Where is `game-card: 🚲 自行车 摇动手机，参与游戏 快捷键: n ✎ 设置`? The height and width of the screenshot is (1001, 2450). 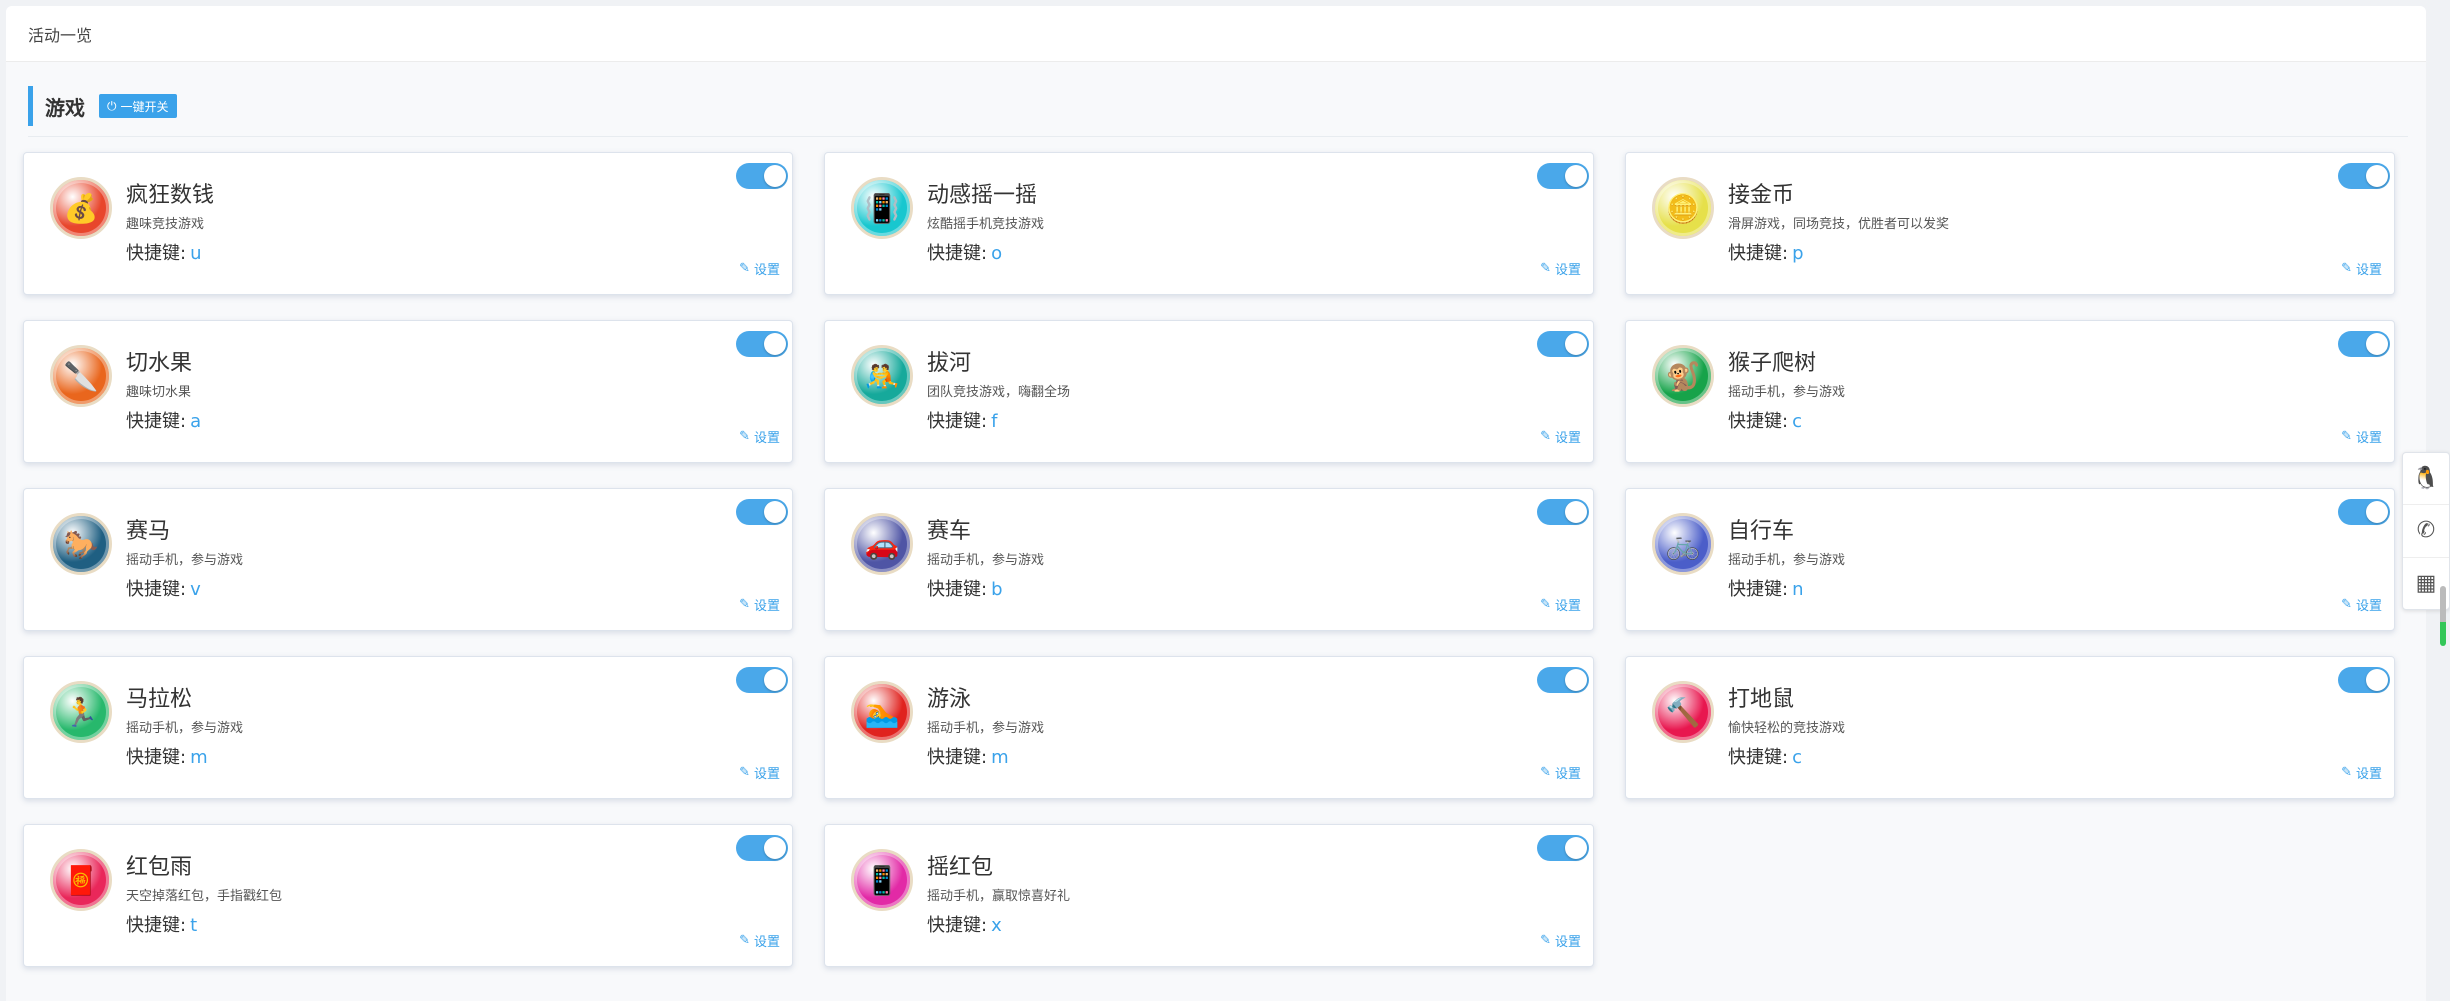 game-card: 🚲 自行车 摇动手机，参与游戏 快捷键: n ✎ 设置 is located at coordinates (2010, 559).